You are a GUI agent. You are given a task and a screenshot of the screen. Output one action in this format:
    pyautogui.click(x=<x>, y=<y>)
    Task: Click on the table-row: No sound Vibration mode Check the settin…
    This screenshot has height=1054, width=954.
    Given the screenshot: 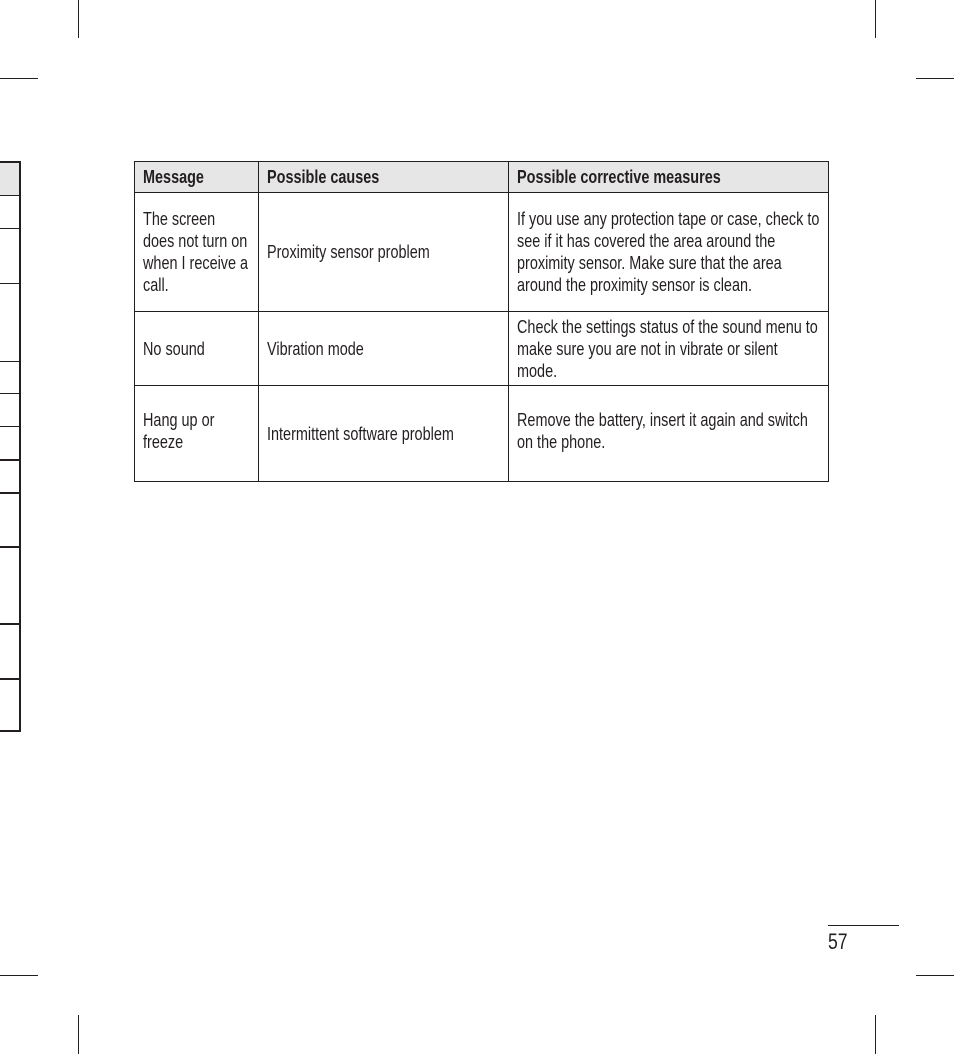 What is the action you would take?
    pyautogui.click(x=481, y=348)
    